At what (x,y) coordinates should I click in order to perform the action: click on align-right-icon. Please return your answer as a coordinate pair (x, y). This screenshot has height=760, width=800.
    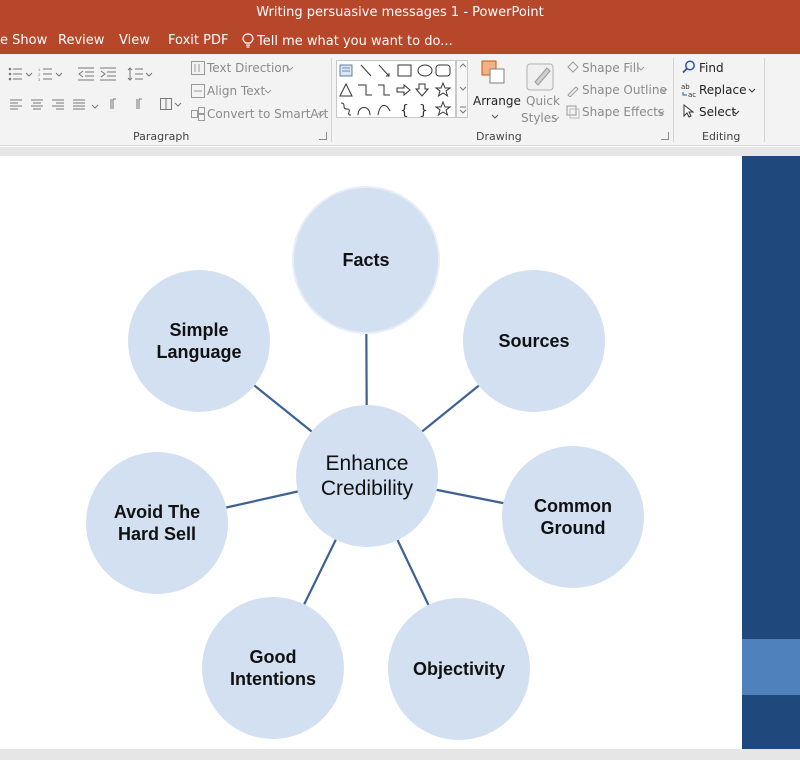
    Looking at the image, I should click on (58, 104).